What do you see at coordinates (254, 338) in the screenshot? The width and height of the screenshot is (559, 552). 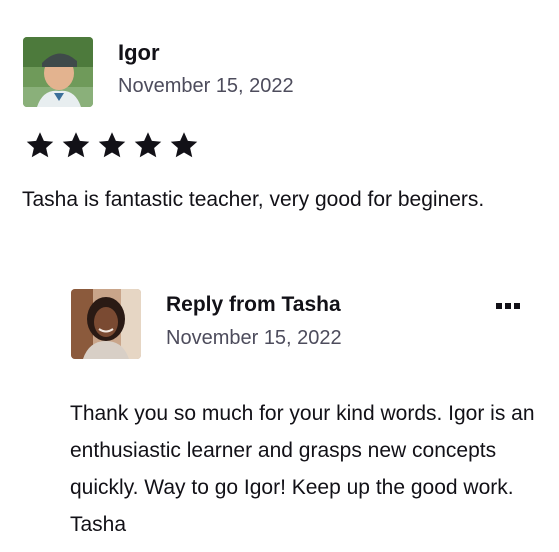 I see `reply-date: November 15, 2022` at bounding box center [254, 338].